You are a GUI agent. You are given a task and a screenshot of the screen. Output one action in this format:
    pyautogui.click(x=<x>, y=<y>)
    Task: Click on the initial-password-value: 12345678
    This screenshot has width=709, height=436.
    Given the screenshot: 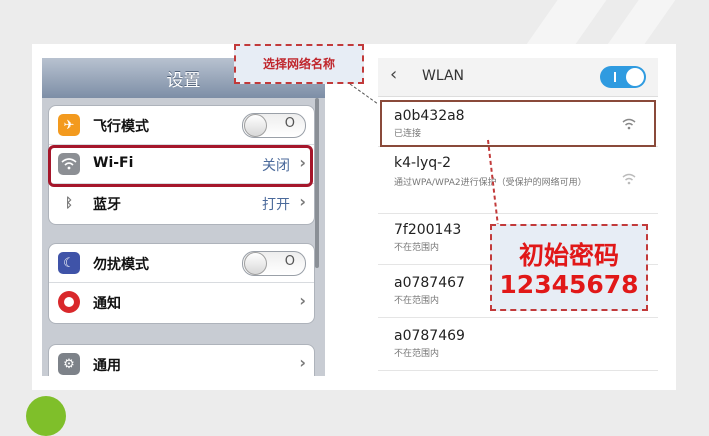 What is the action you would take?
    pyautogui.click(x=569, y=284)
    